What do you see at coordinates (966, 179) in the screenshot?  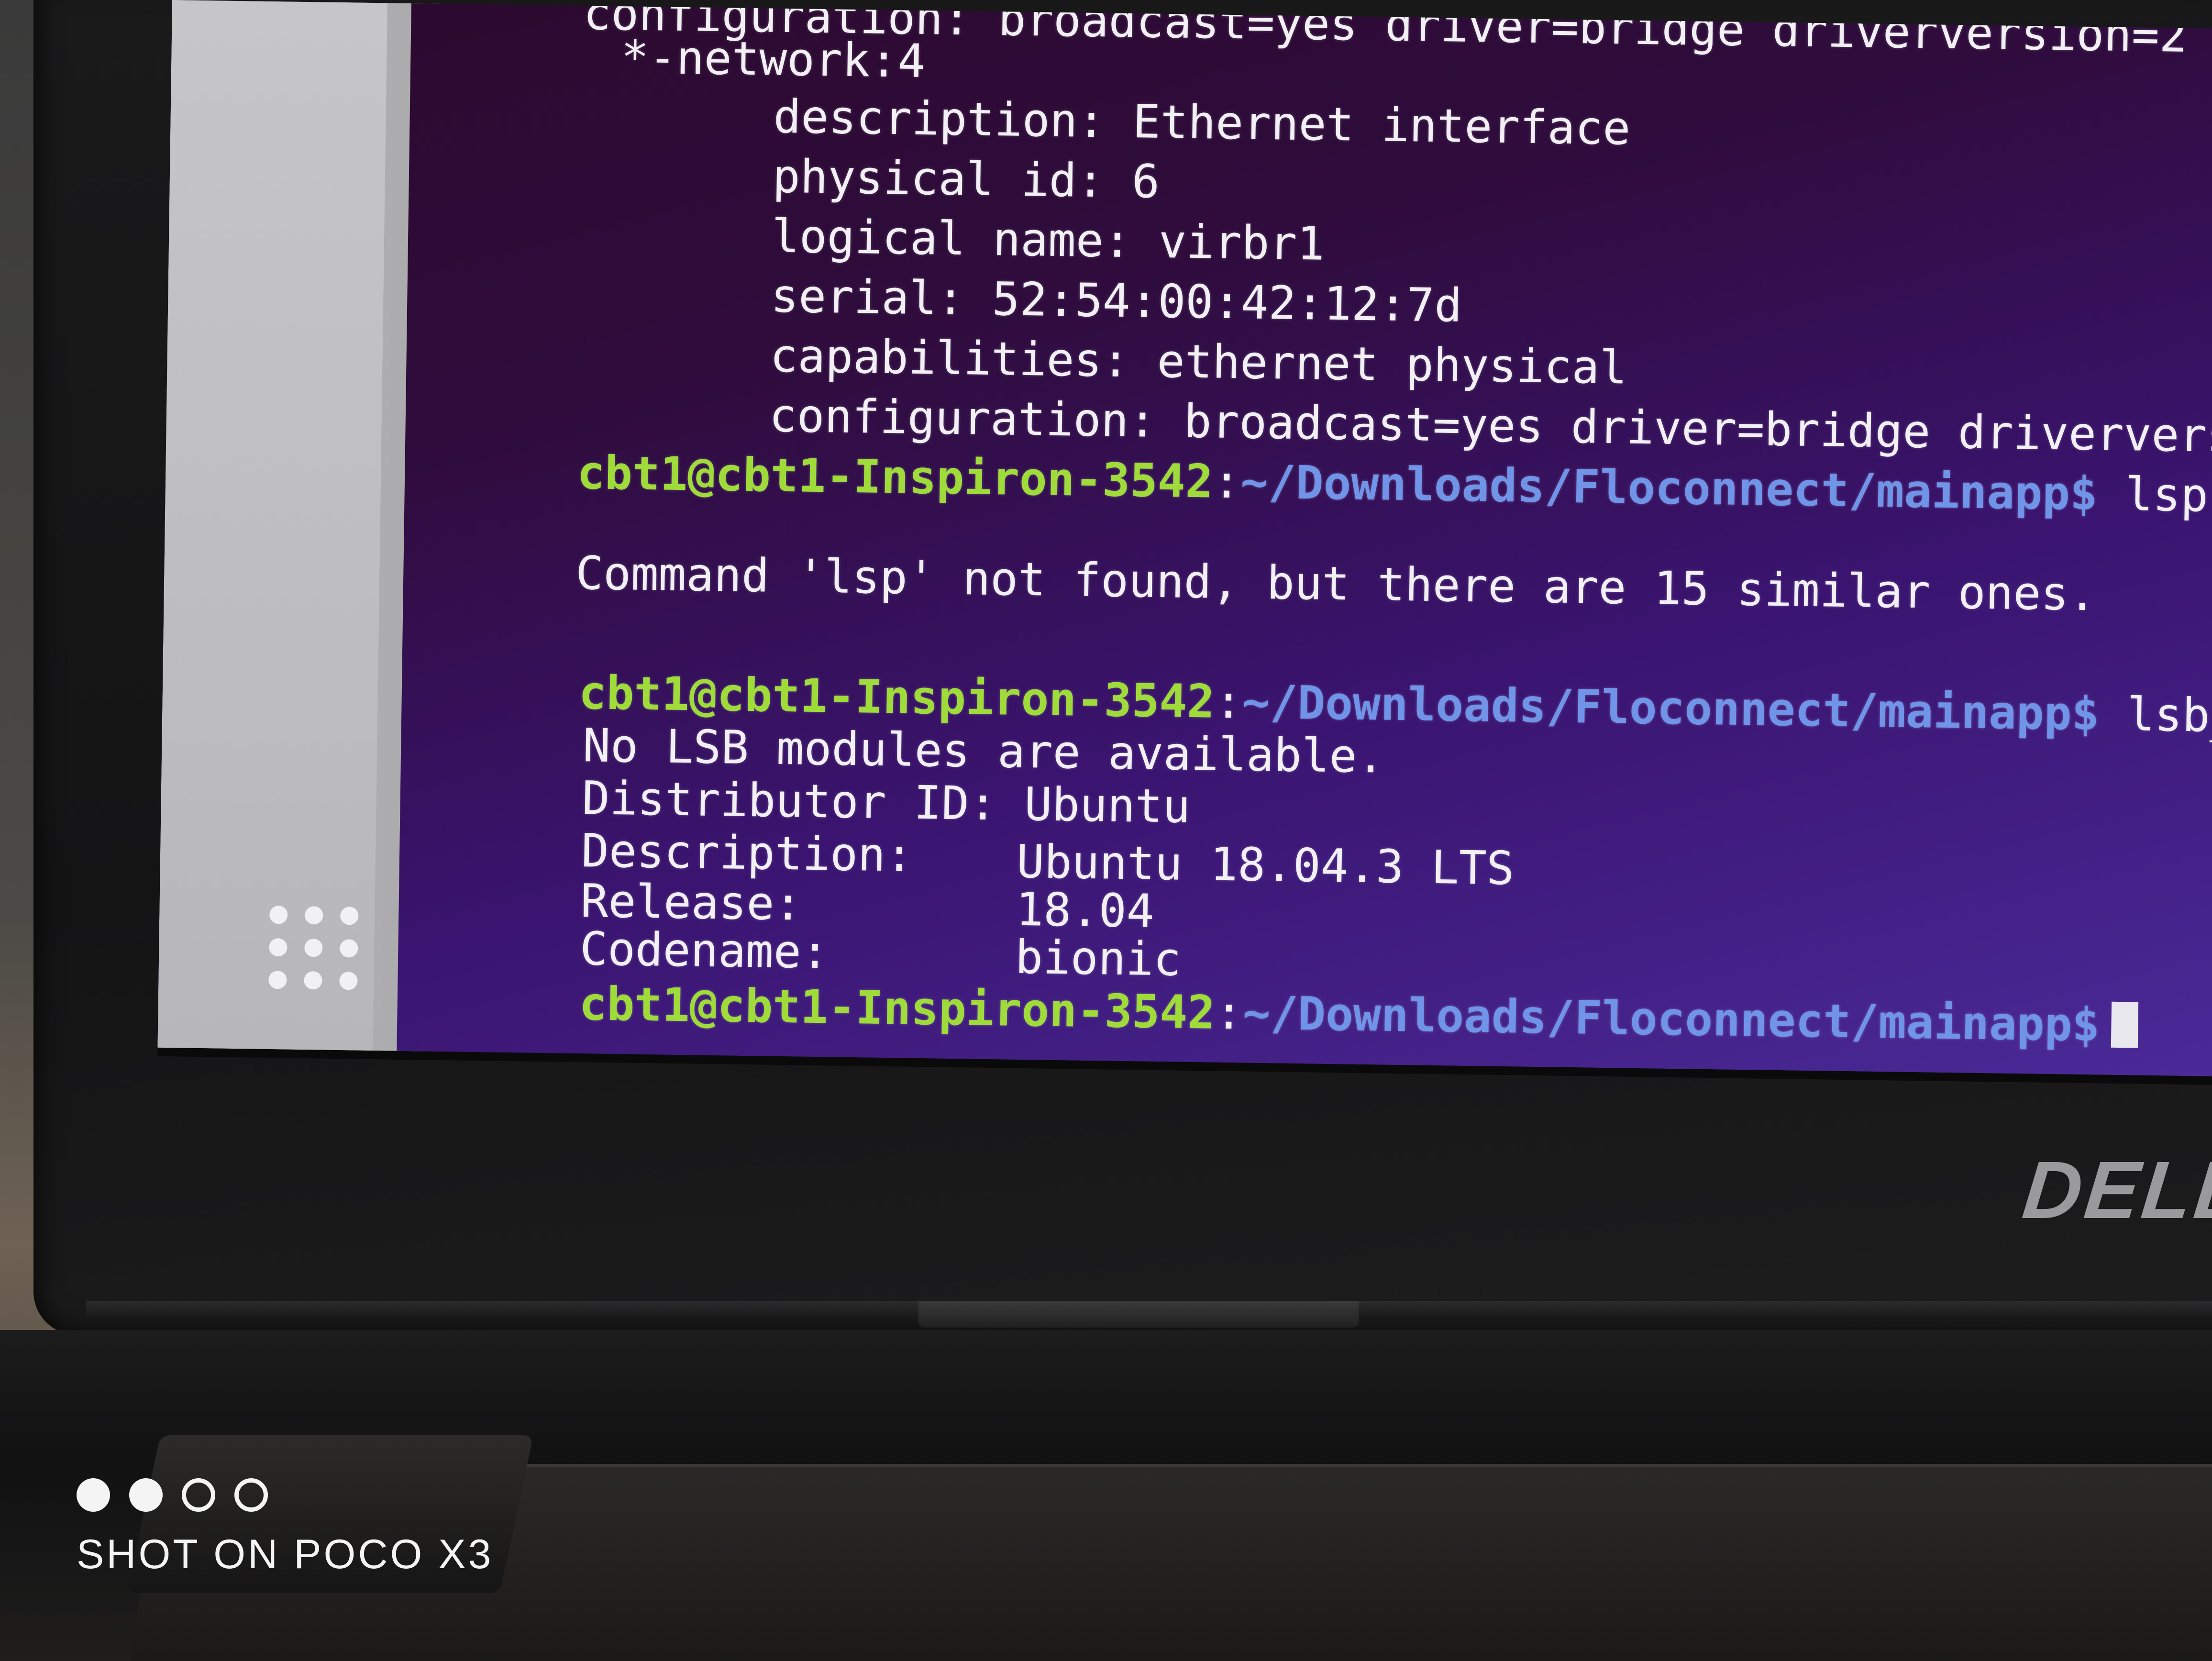 I see `terminal-line: physical id: 6` at bounding box center [966, 179].